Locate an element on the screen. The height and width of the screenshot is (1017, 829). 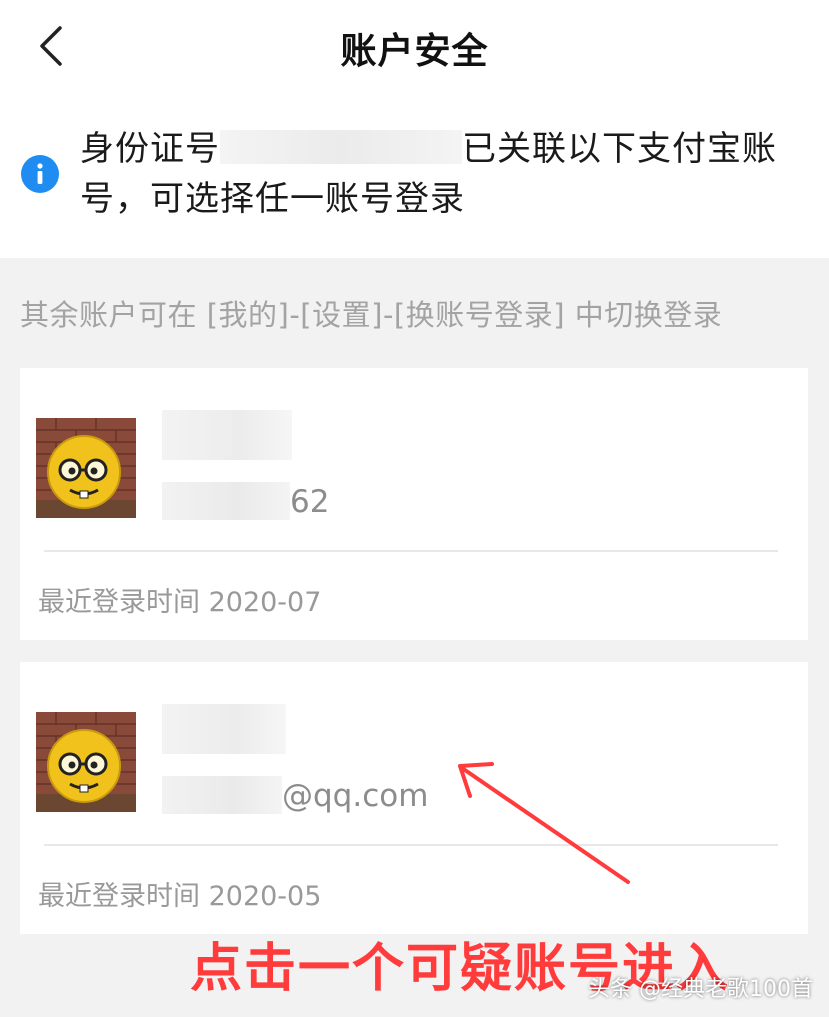
page-title: 账户安全 is located at coordinates (414, 51).